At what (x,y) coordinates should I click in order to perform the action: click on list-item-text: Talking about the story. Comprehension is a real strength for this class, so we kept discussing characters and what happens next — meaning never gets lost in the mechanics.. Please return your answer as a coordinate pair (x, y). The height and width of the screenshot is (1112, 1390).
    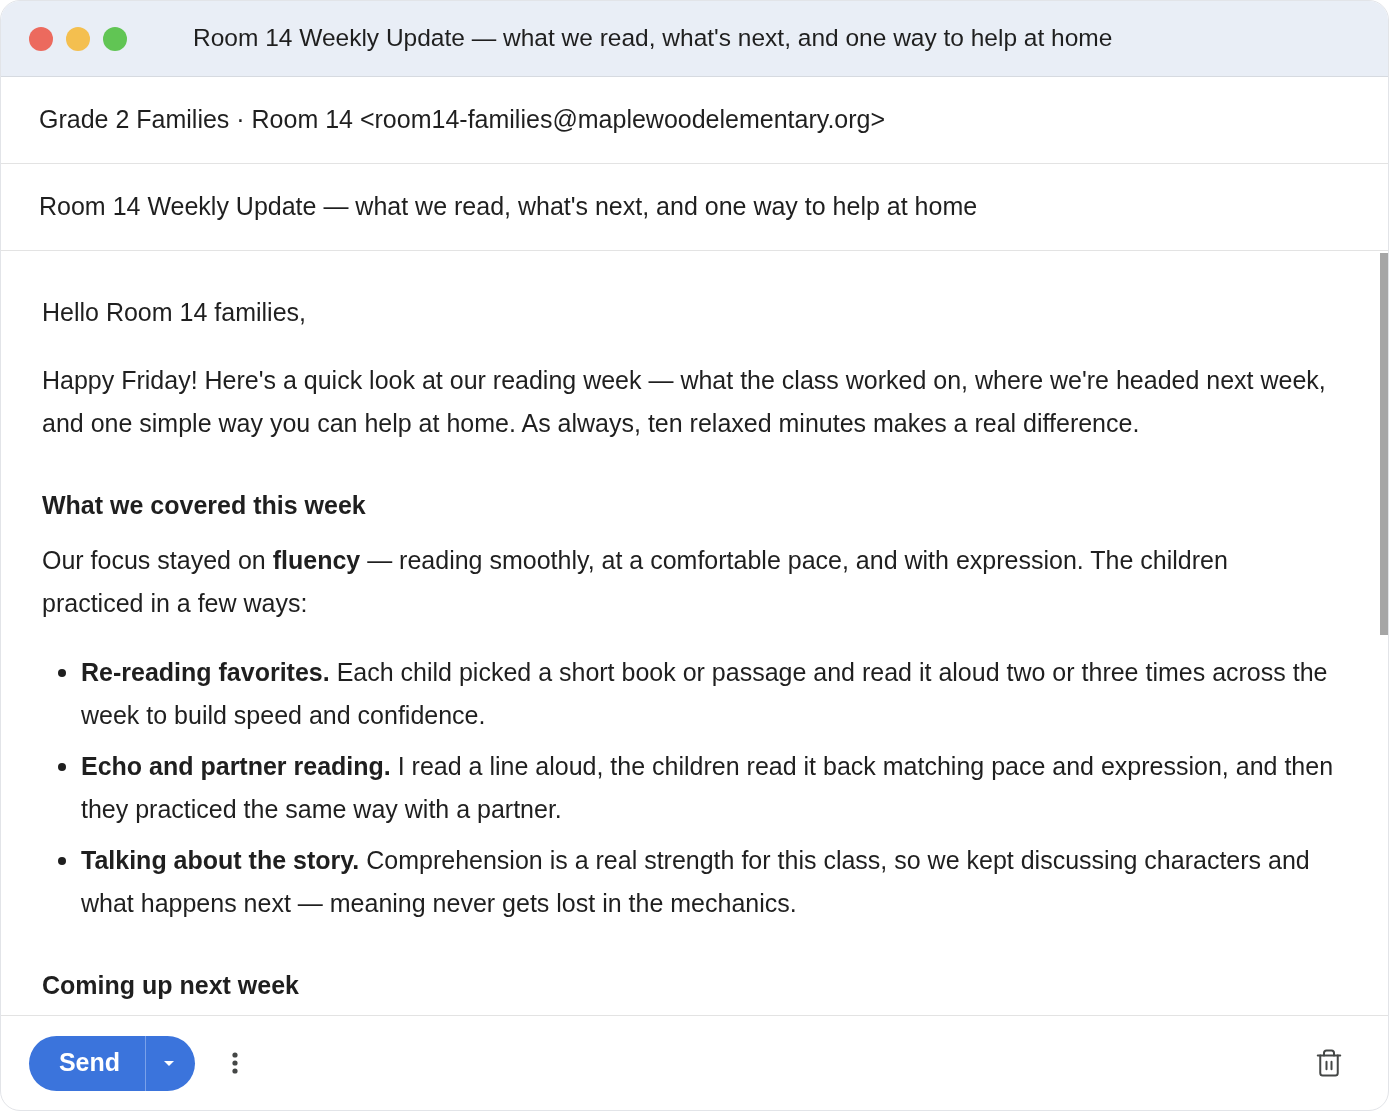
    Looking at the image, I should click on (696, 882).